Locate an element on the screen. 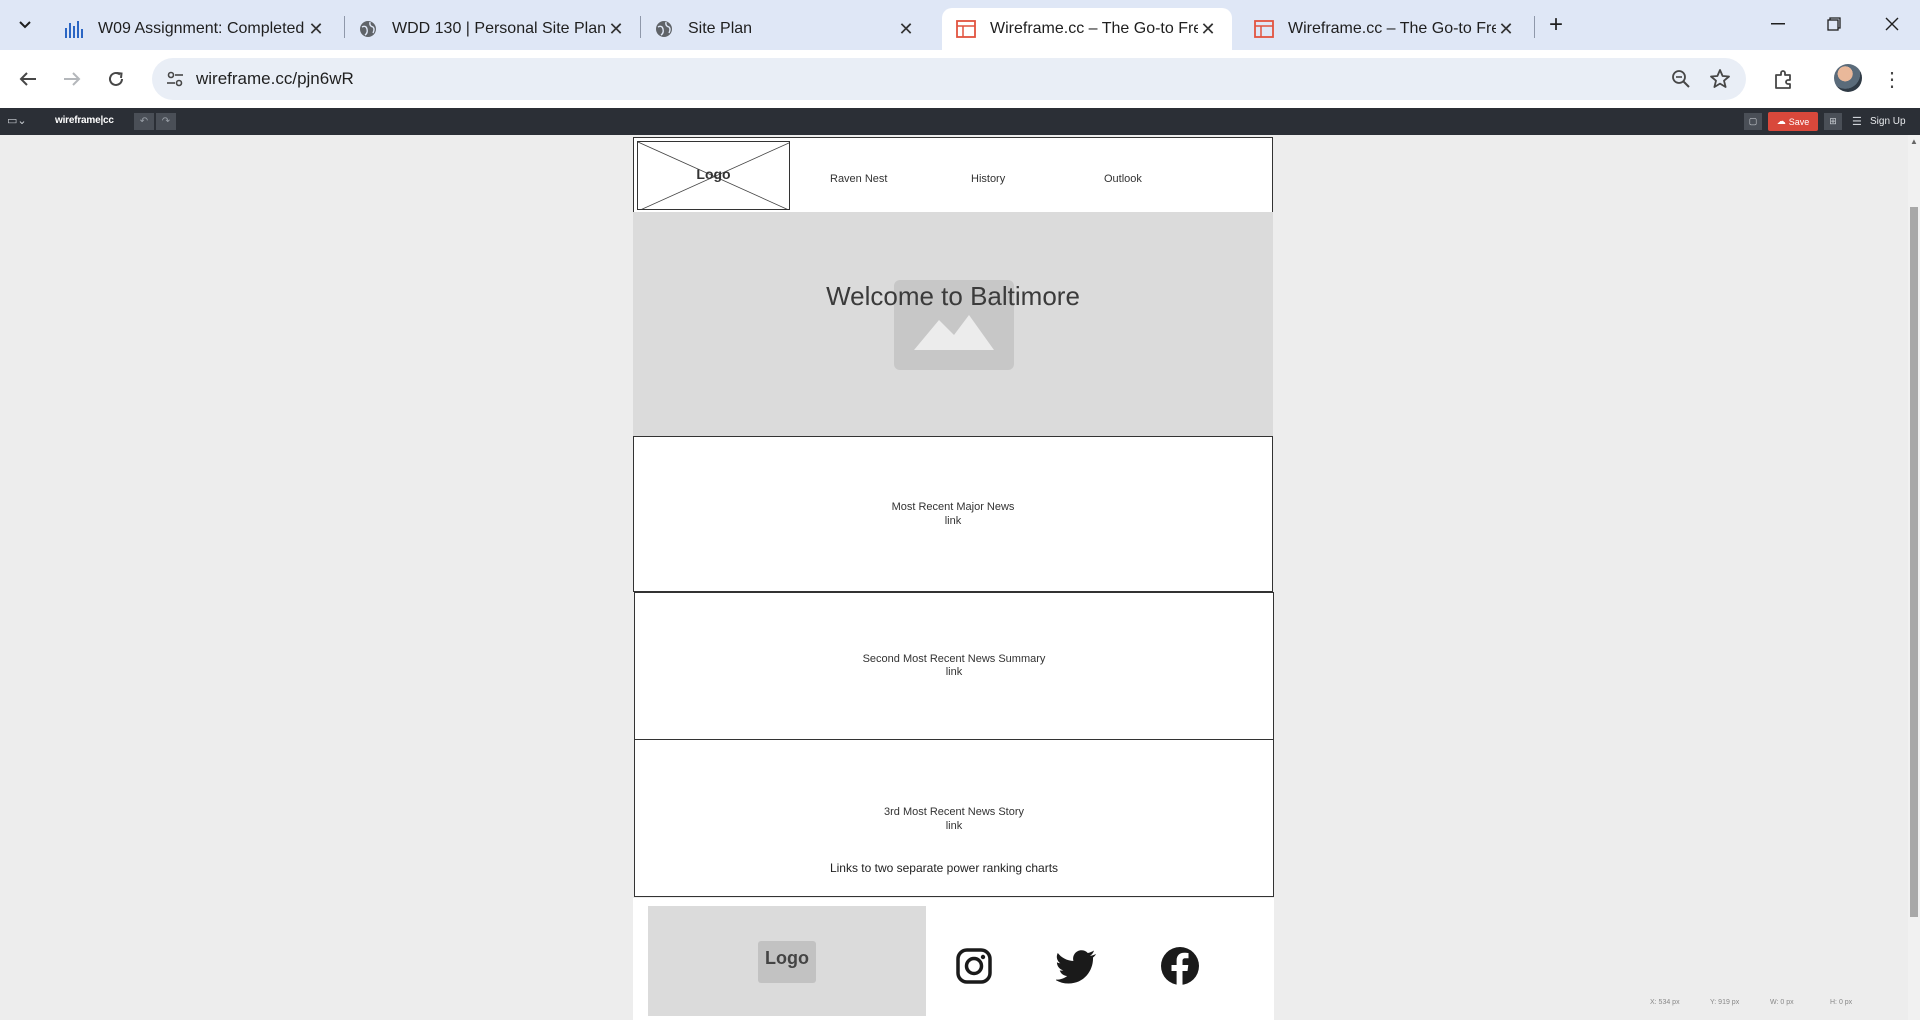 This screenshot has height=1020, width=1920. undo-icon: ↶ is located at coordinates (144, 121).